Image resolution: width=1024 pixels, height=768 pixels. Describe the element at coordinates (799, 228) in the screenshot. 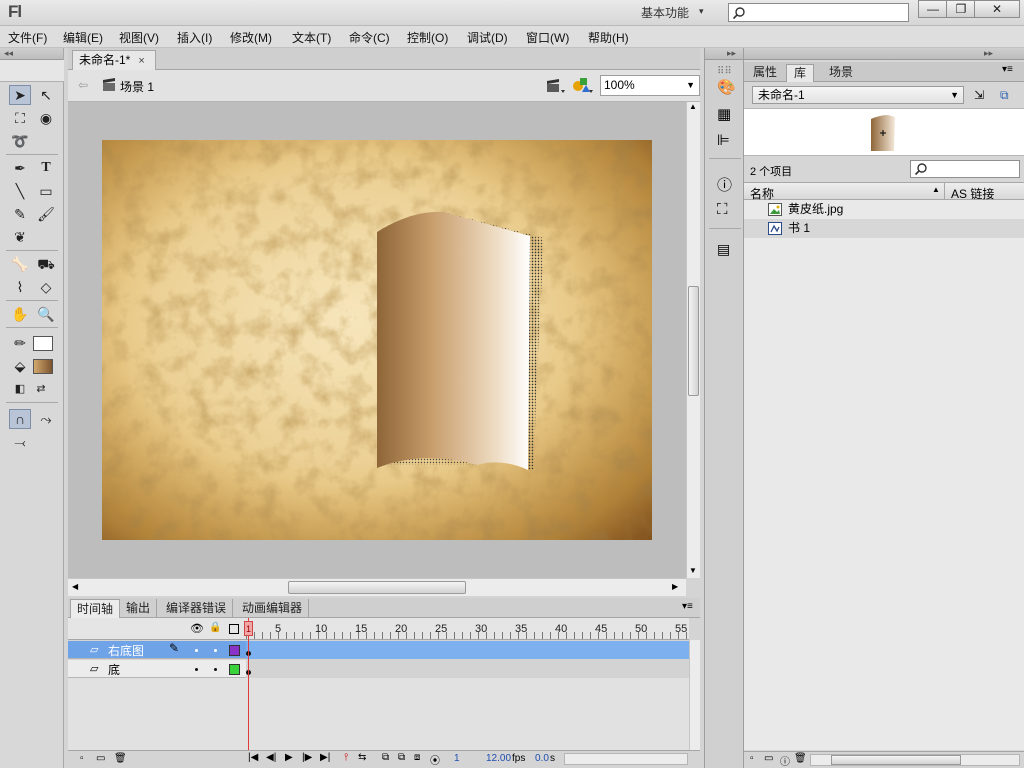

I see `library-item-name: 书 1` at that location.